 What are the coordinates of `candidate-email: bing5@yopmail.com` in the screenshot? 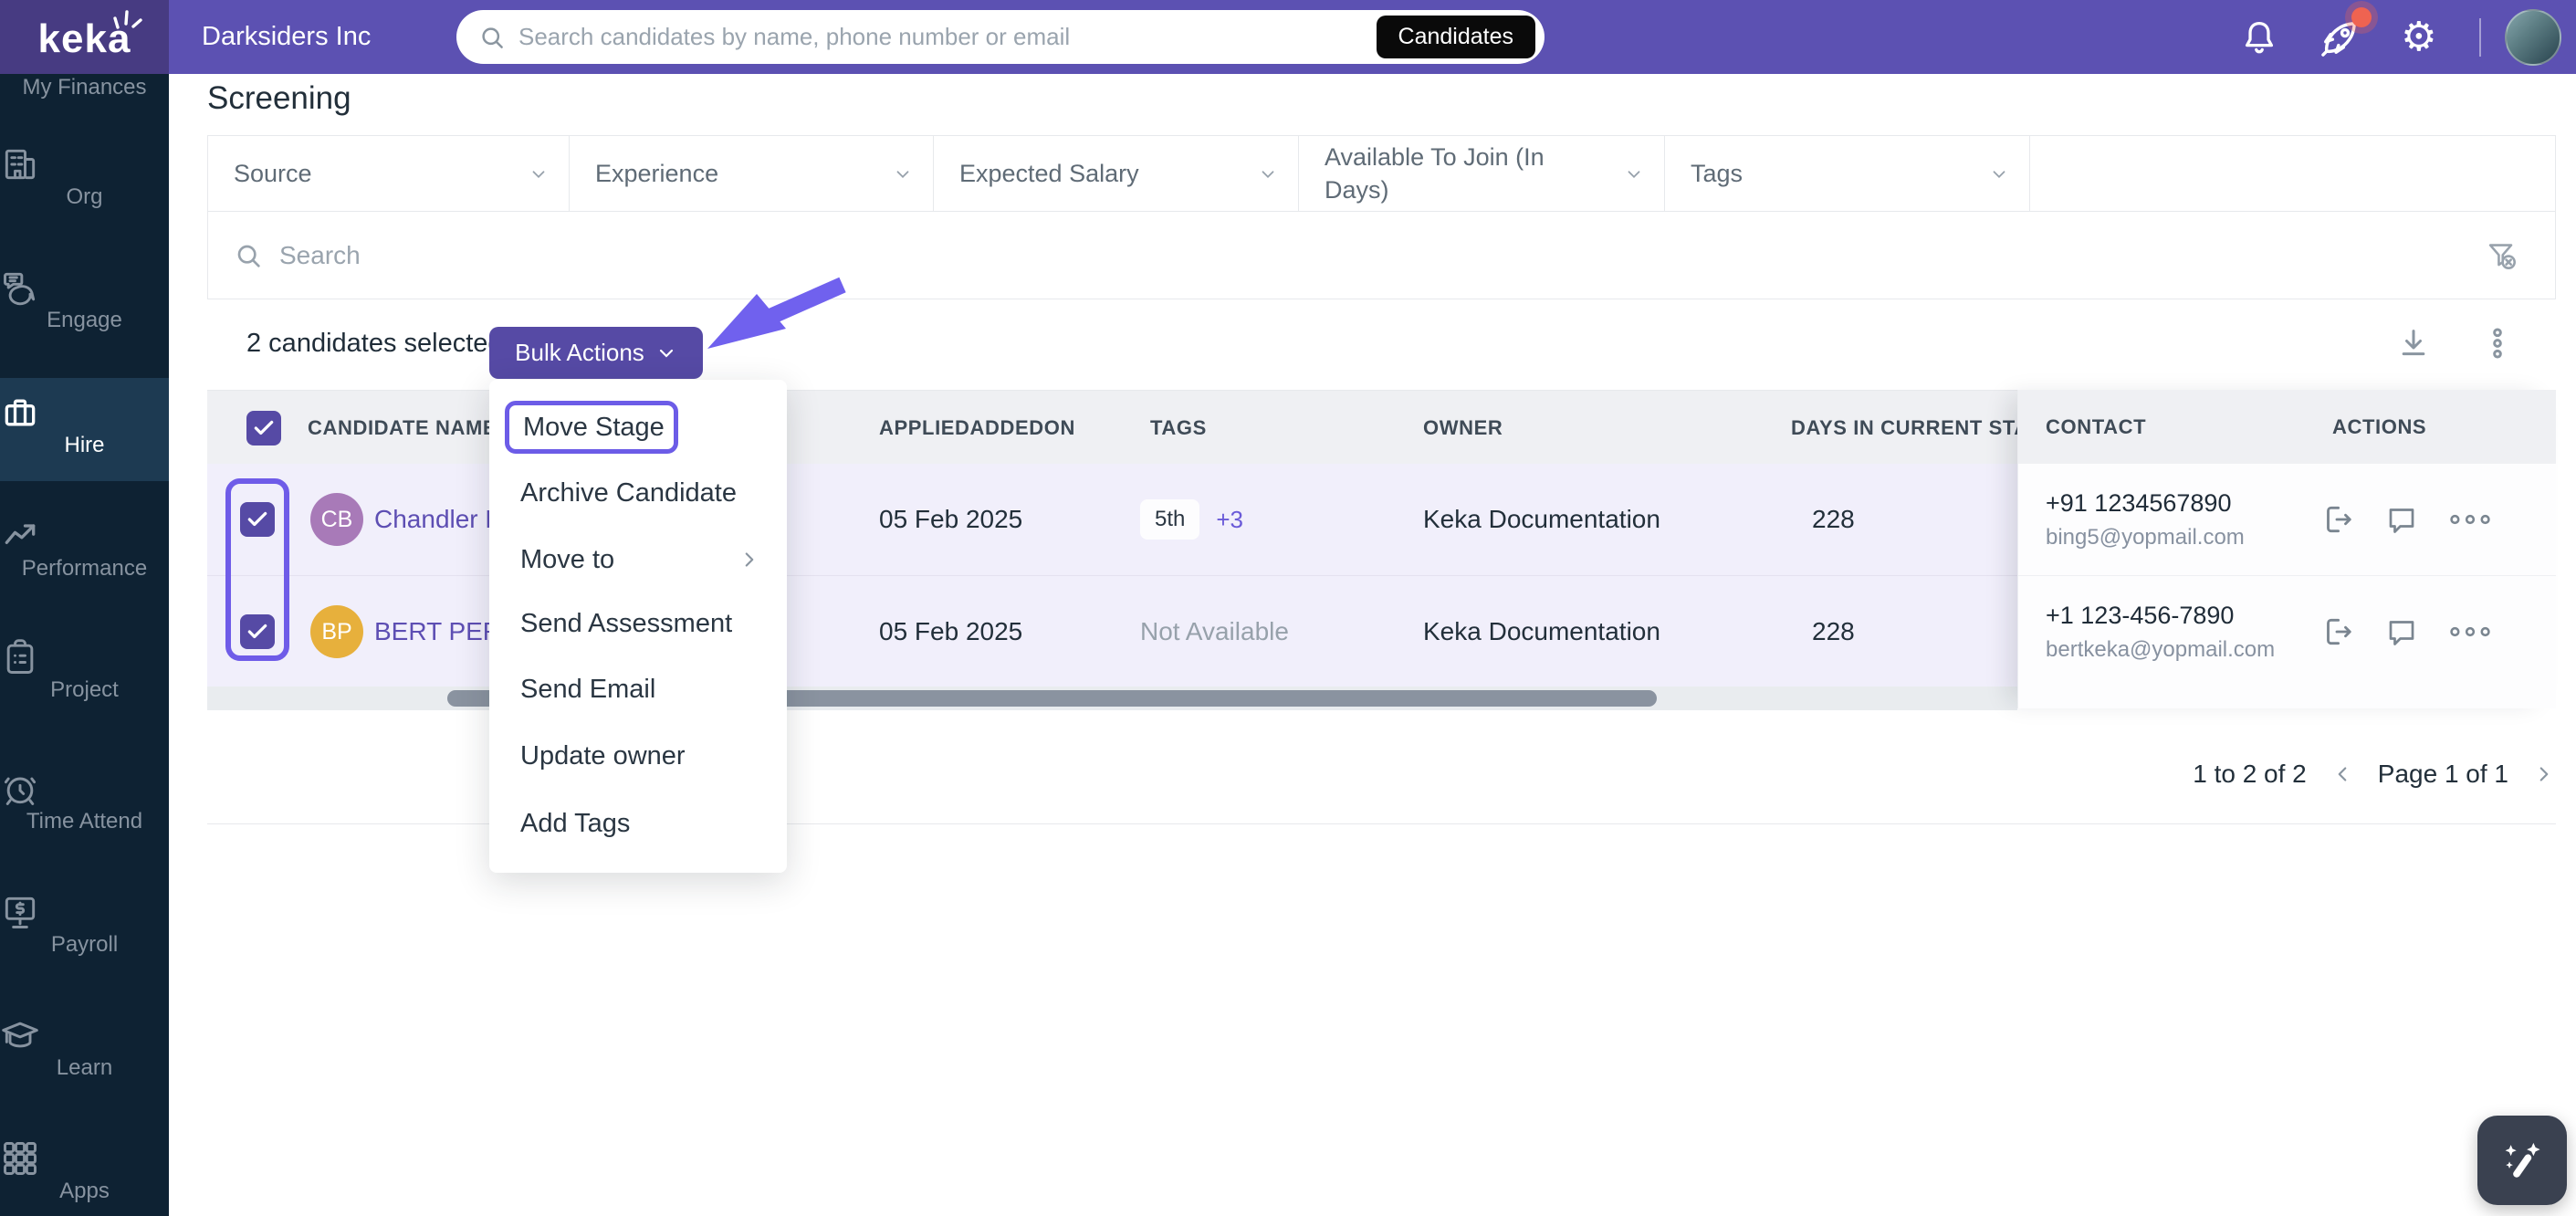 It's located at (2146, 537).